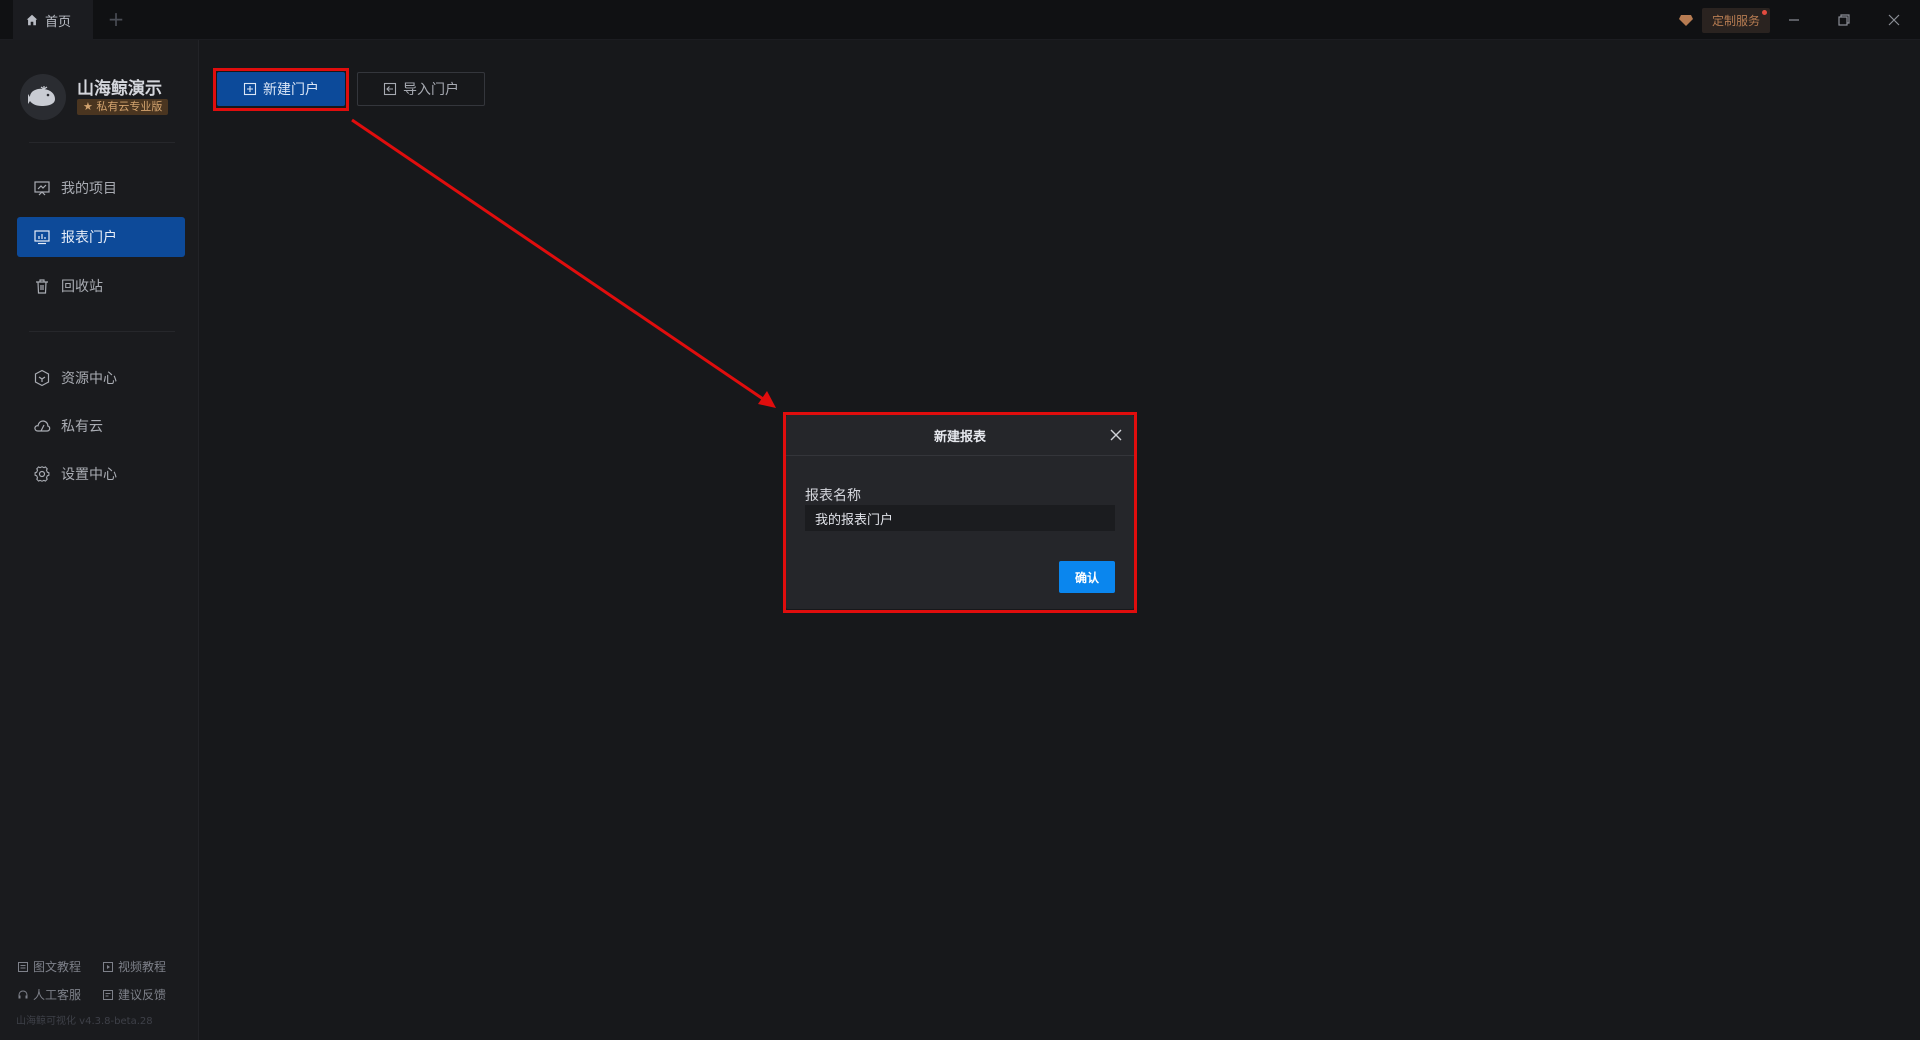 This screenshot has height=1040, width=1920. Describe the element at coordinates (833, 496) in the screenshot. I see `report-name-label: 报表名称` at that location.